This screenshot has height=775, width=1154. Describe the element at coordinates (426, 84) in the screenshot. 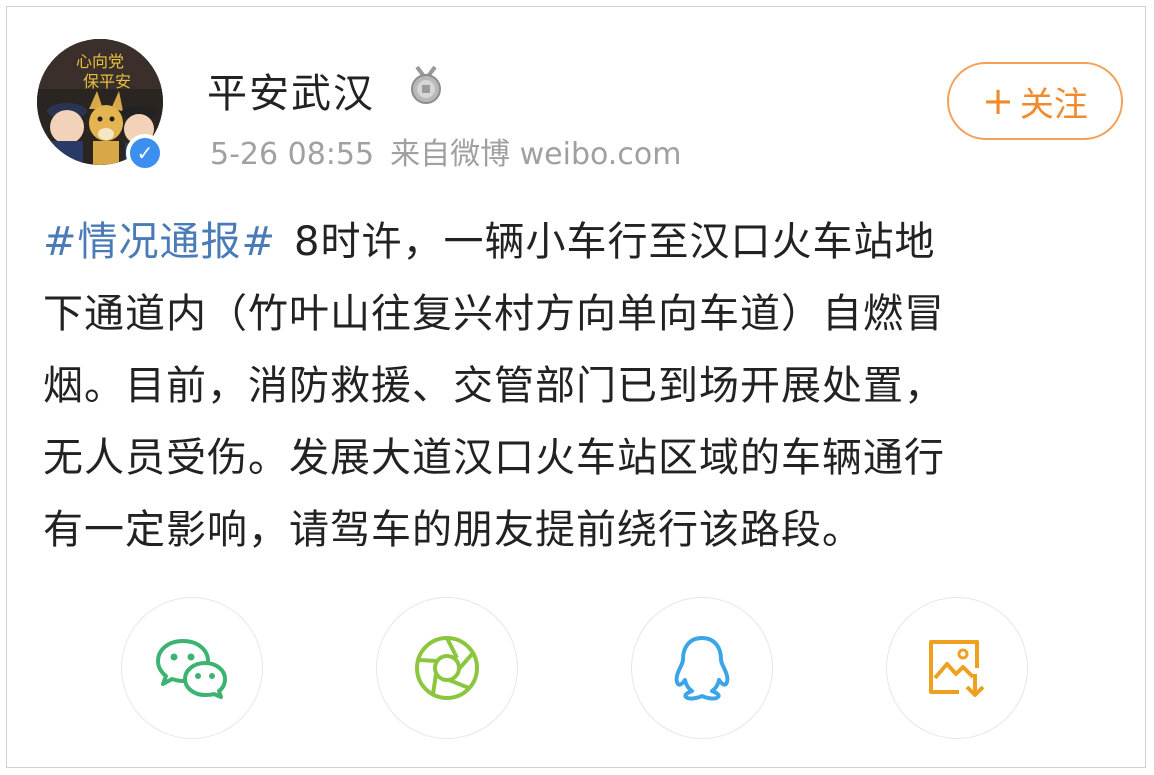

I see `medal-icon` at that location.